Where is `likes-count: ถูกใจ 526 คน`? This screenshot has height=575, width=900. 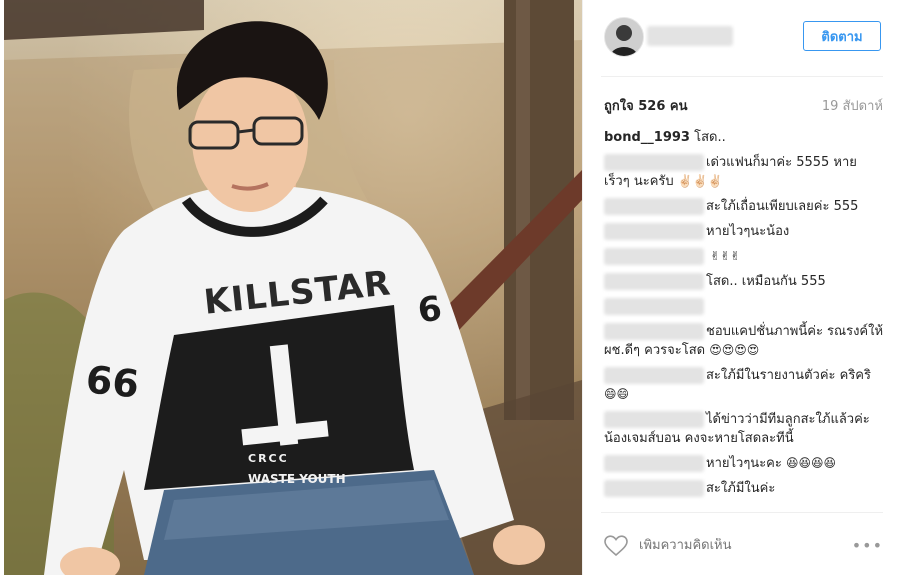
likes-count: ถูกใจ 526 คน is located at coordinates (645, 105).